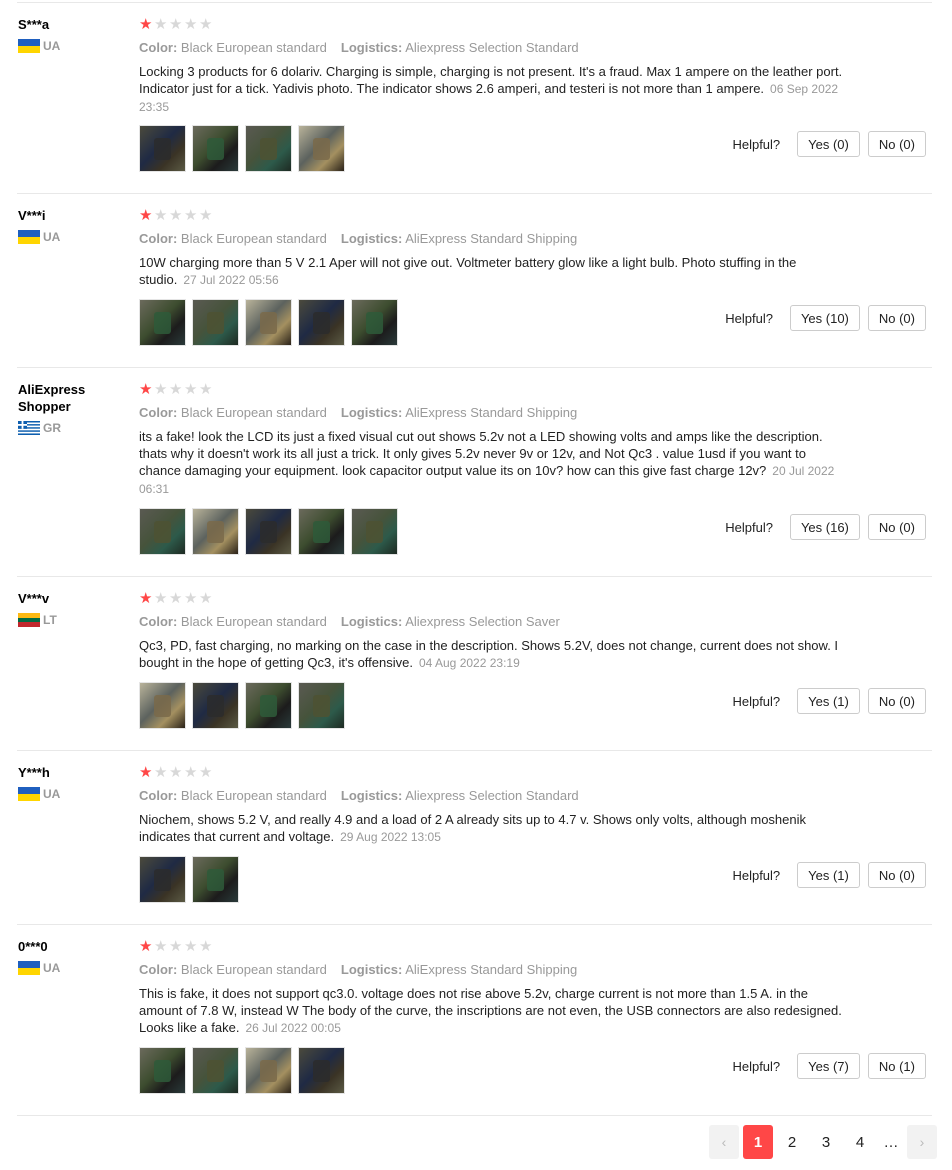 The image size is (952, 1170). I want to click on page-3-button: 3, so click(826, 1142).